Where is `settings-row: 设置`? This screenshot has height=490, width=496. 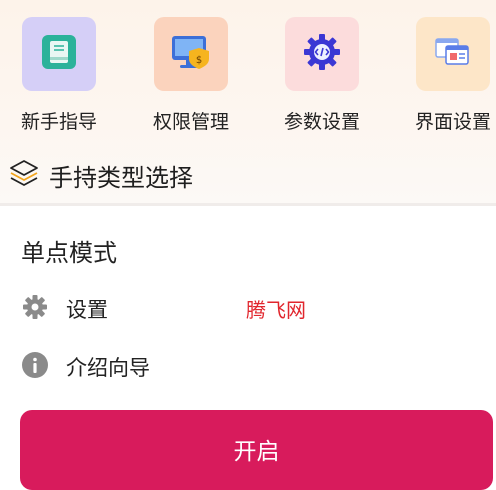
settings-row: 设置 is located at coordinates (64, 309).